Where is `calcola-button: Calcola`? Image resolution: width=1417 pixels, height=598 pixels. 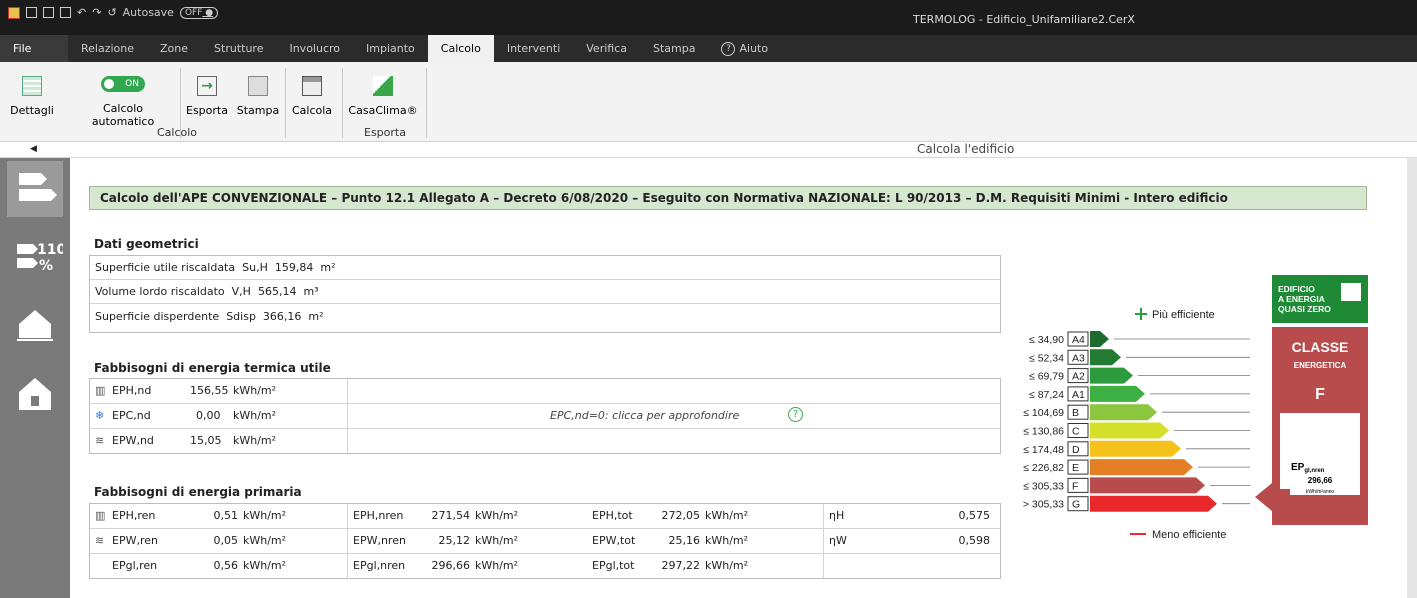
calcola-button: Calcola is located at coordinates (312, 96).